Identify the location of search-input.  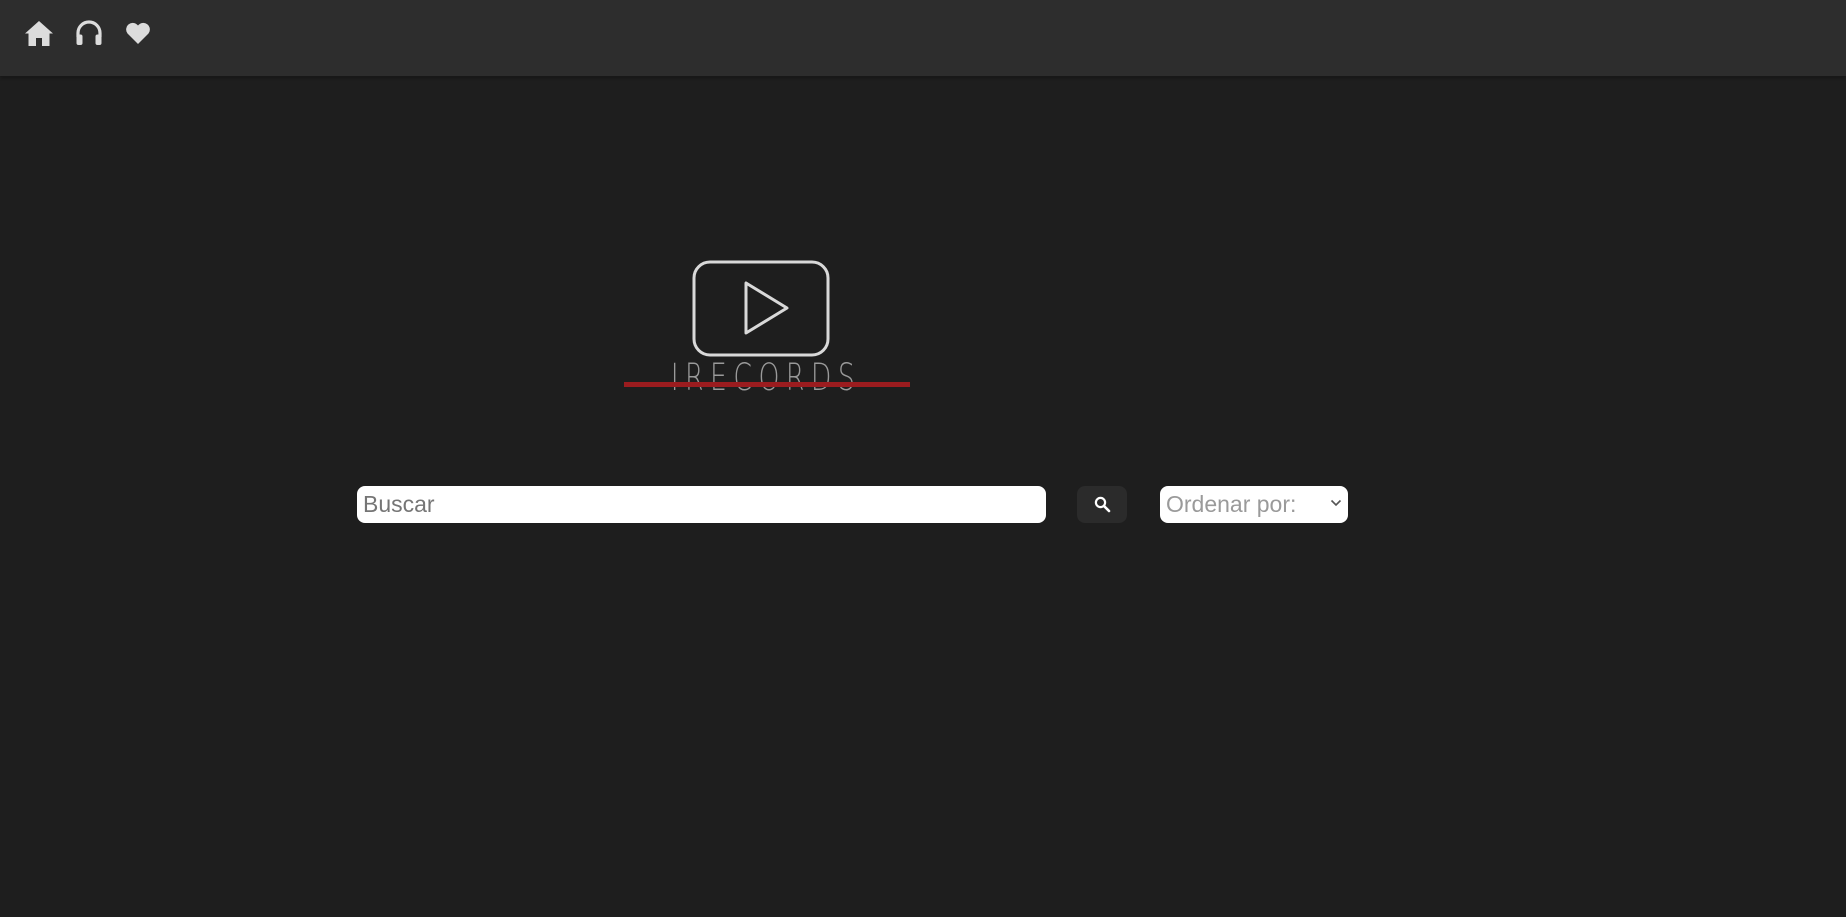
(701, 504).